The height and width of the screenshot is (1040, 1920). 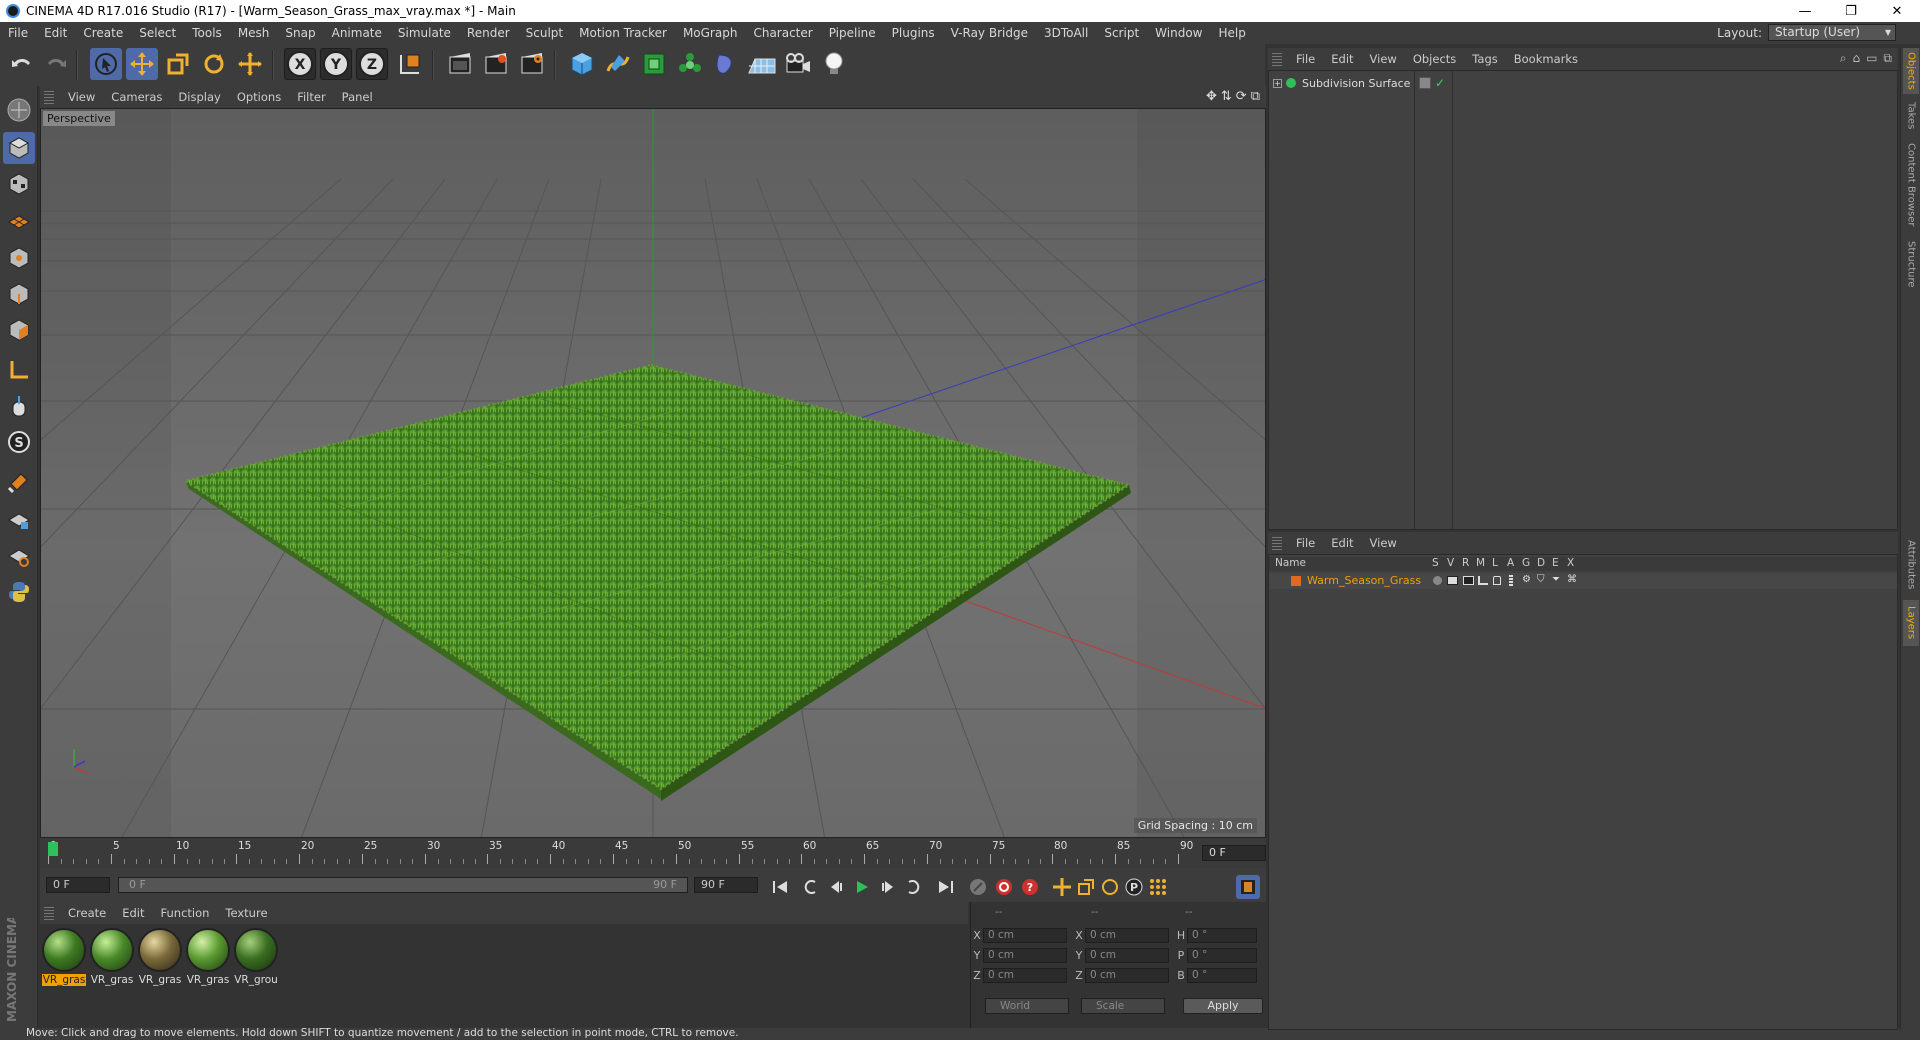 What do you see at coordinates (1484, 59) in the screenshot?
I see `objects-menu-tags: Tags` at bounding box center [1484, 59].